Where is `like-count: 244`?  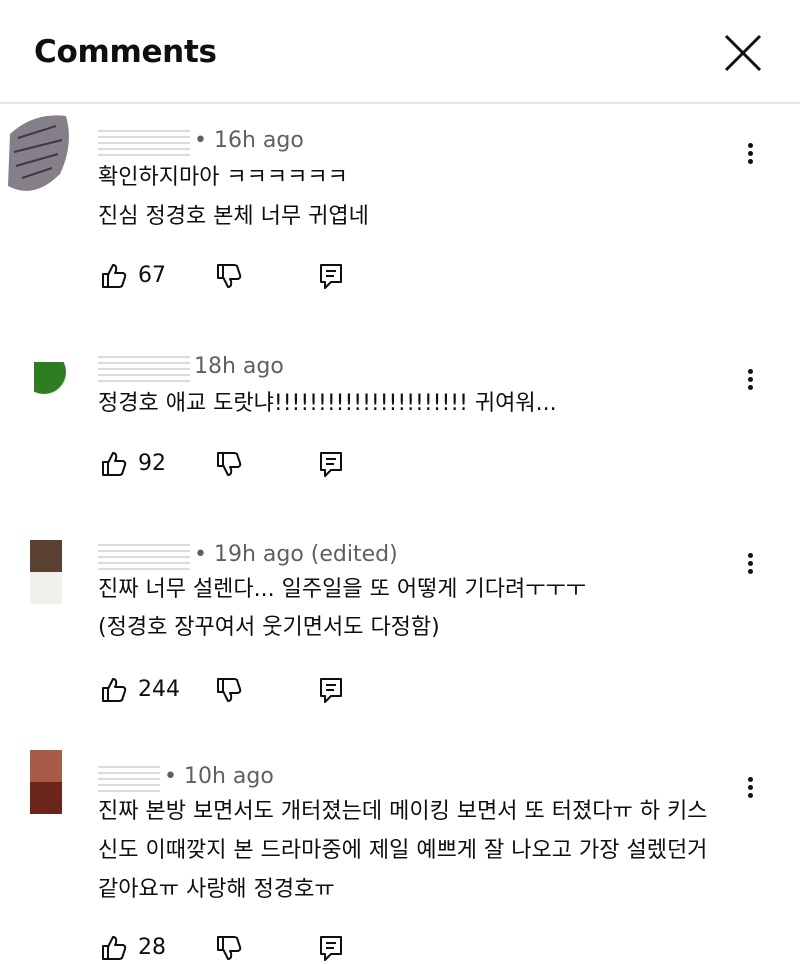 like-count: 244 is located at coordinates (159, 689).